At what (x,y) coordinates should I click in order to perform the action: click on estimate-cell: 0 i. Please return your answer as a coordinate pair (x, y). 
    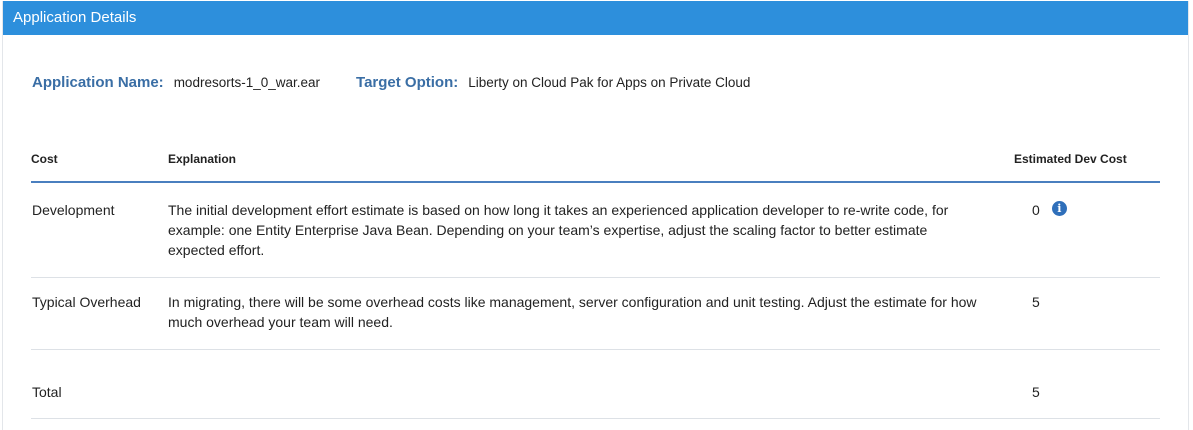
    Looking at the image, I should click on (1084, 230).